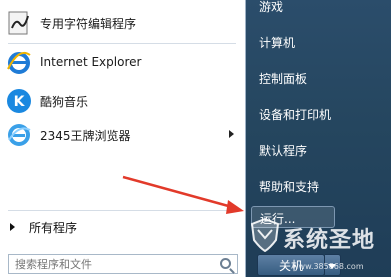 This screenshot has width=391, height=277. What do you see at coordinates (295, 114) in the screenshot?
I see `right-item-devices-printers: 设备和打印机` at bounding box center [295, 114].